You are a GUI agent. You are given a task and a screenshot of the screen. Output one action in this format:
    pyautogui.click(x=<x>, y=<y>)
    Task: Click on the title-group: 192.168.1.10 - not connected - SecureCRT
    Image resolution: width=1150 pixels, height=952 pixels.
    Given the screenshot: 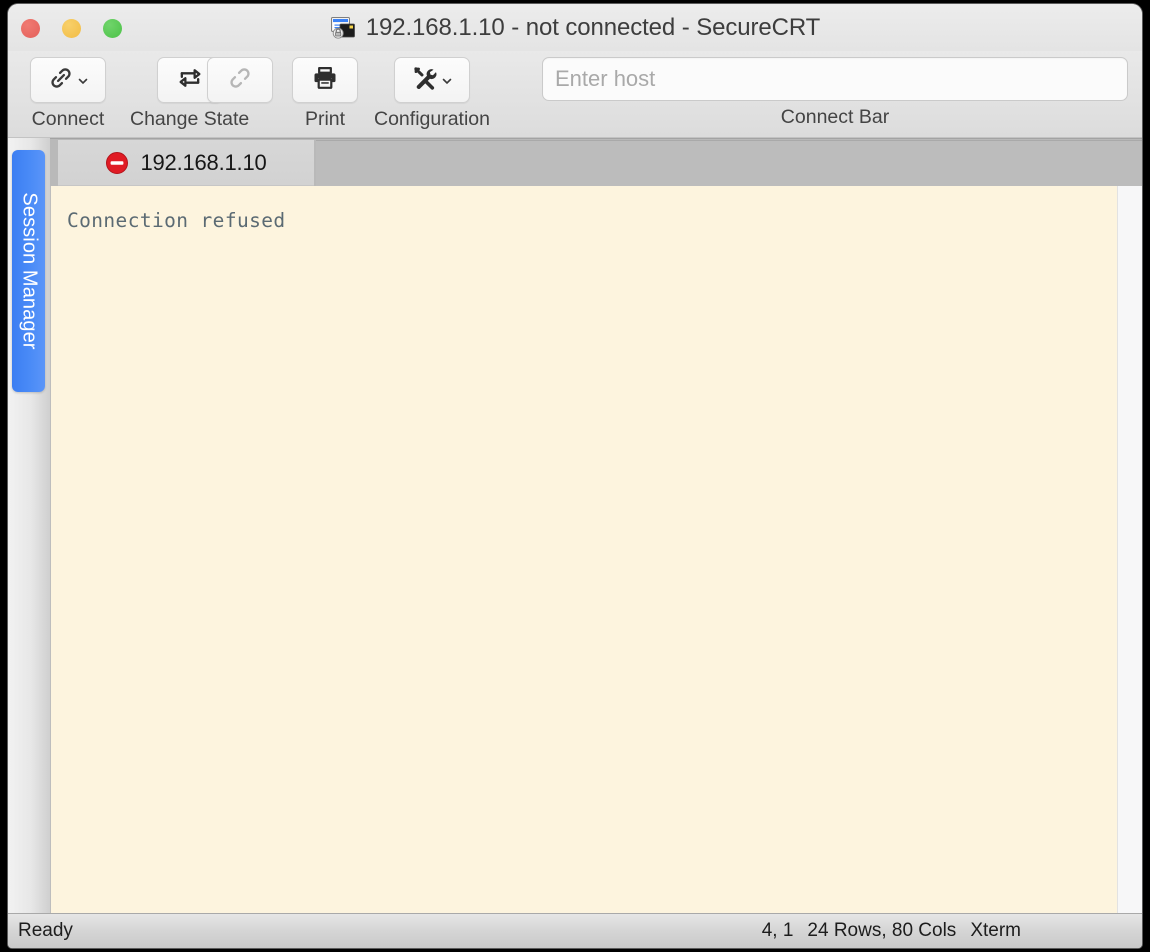 What is the action you would take?
    pyautogui.click(x=575, y=27)
    